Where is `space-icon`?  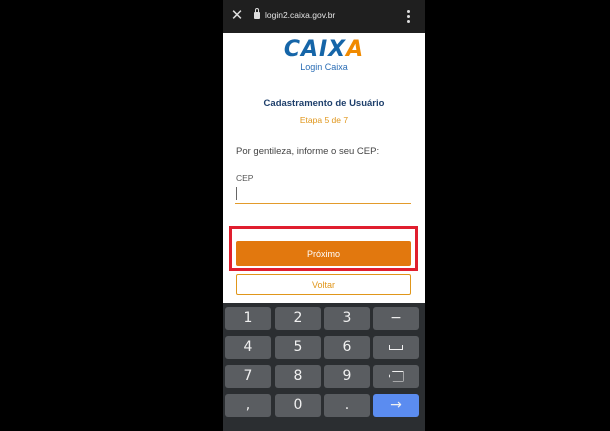
space-icon is located at coordinates (396, 347).